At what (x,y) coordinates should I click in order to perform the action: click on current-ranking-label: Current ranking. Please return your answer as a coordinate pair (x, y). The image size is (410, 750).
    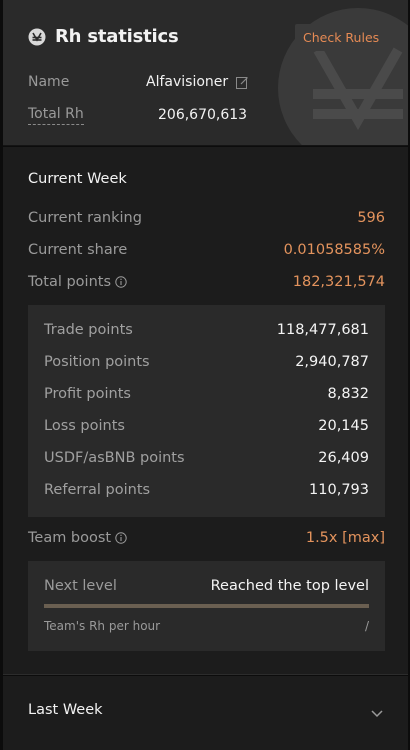
    Looking at the image, I should click on (85, 218).